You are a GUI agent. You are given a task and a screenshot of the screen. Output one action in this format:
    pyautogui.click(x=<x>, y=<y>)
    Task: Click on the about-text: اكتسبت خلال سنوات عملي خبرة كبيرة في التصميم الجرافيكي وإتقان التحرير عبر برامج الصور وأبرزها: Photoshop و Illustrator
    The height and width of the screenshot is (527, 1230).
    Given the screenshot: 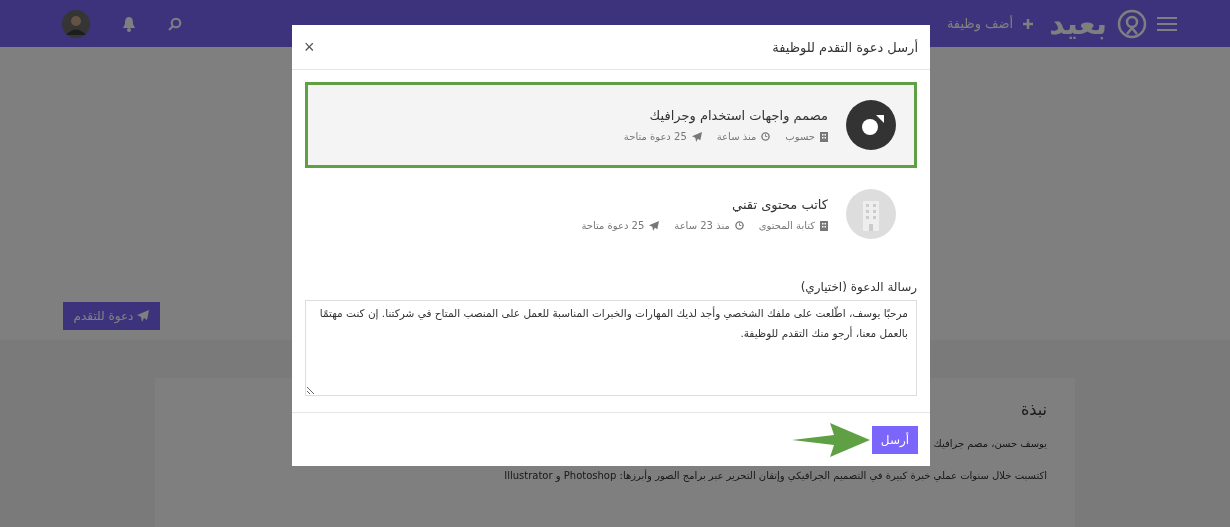 What is the action you would take?
    pyautogui.click(x=775, y=476)
    